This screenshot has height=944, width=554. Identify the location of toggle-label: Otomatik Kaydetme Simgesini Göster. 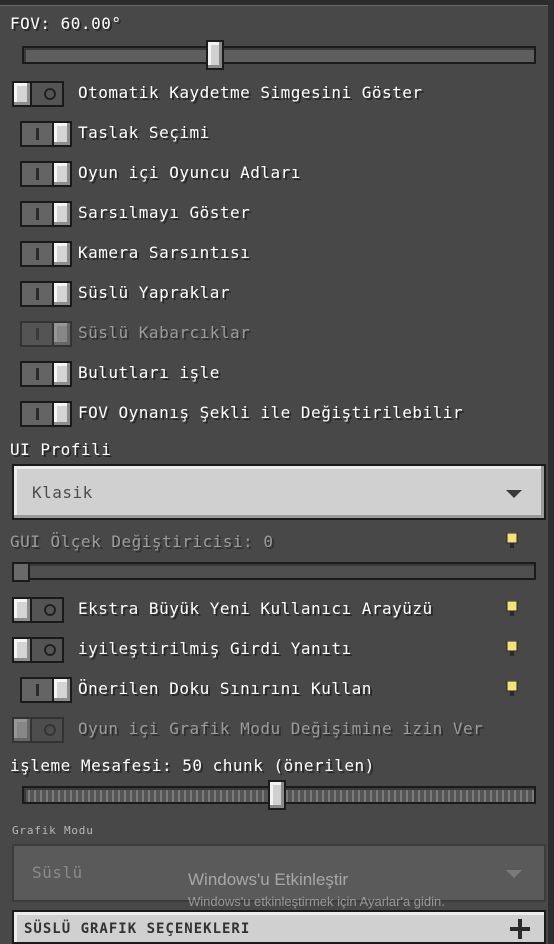
(250, 92).